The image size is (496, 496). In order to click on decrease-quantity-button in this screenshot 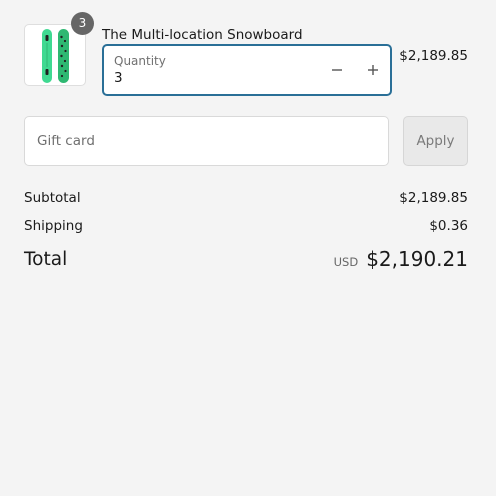, I will do `click(337, 70)`.